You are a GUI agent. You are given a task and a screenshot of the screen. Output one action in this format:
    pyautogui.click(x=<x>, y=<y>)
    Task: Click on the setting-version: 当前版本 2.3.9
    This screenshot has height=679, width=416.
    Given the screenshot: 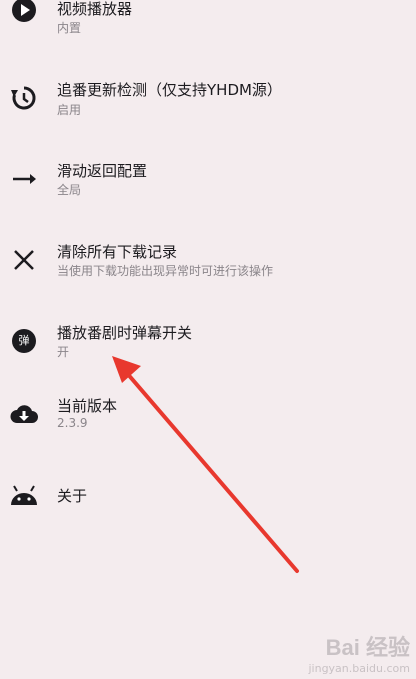 What is the action you would take?
    pyautogui.click(x=208, y=411)
    